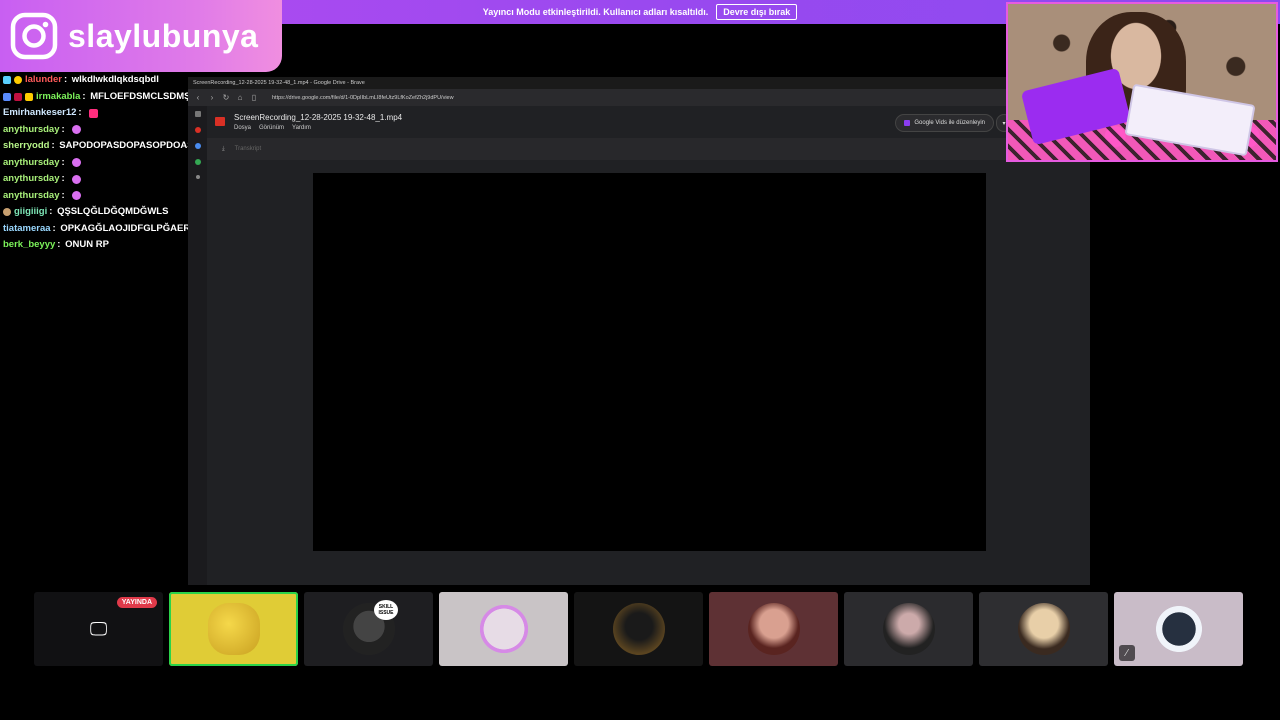  I want to click on home-icon: ⌂, so click(240, 97).